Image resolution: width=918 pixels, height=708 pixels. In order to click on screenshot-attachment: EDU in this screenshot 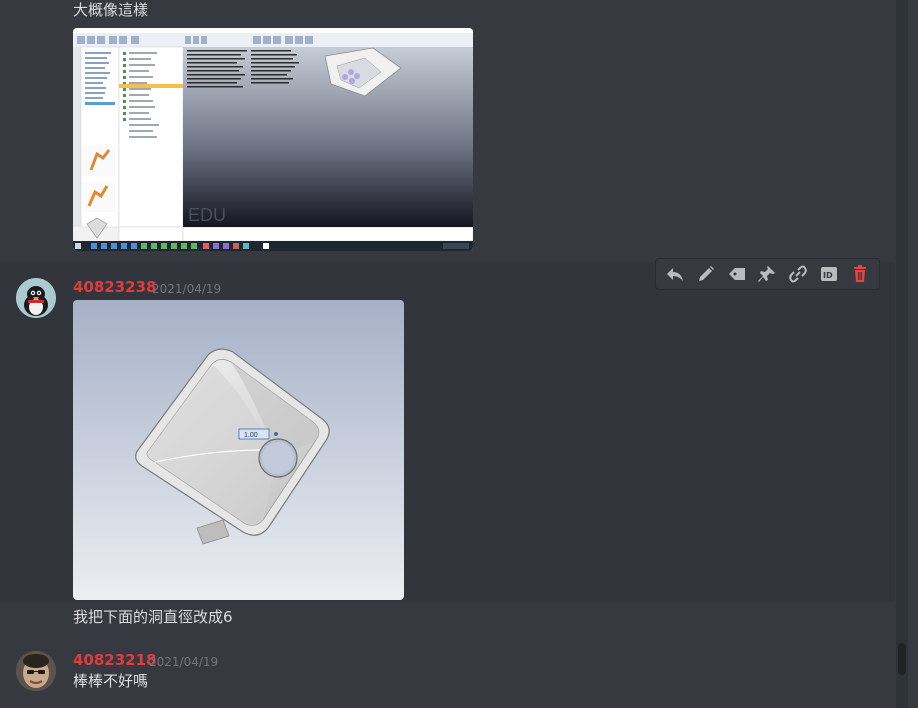, I will do `click(273, 139)`.